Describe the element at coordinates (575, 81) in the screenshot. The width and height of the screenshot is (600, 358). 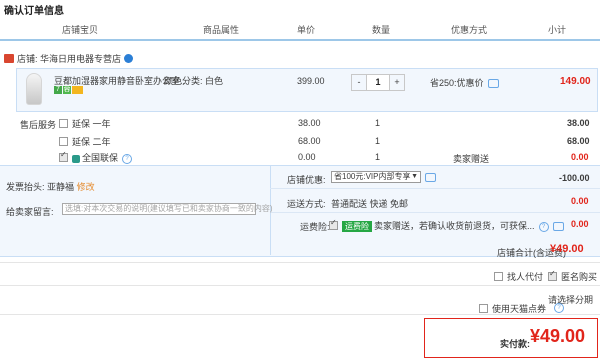
I see `item-subtotal: 149.00` at that location.